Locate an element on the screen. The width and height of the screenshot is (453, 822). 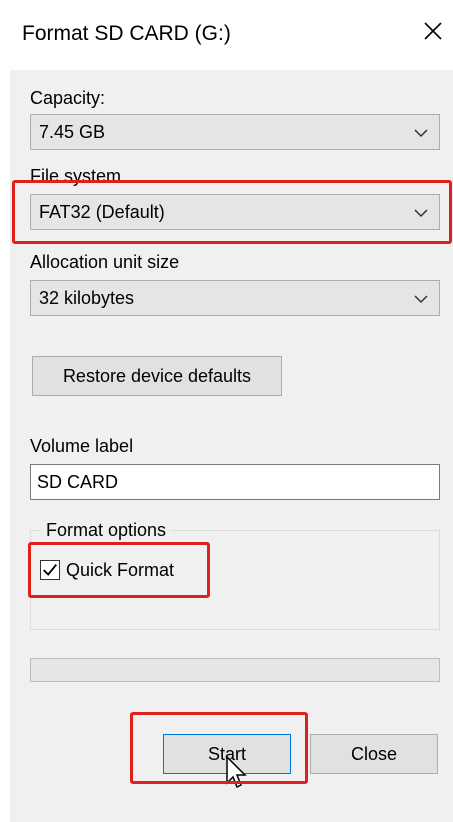
highlight-quick-format is located at coordinates (119, 570).